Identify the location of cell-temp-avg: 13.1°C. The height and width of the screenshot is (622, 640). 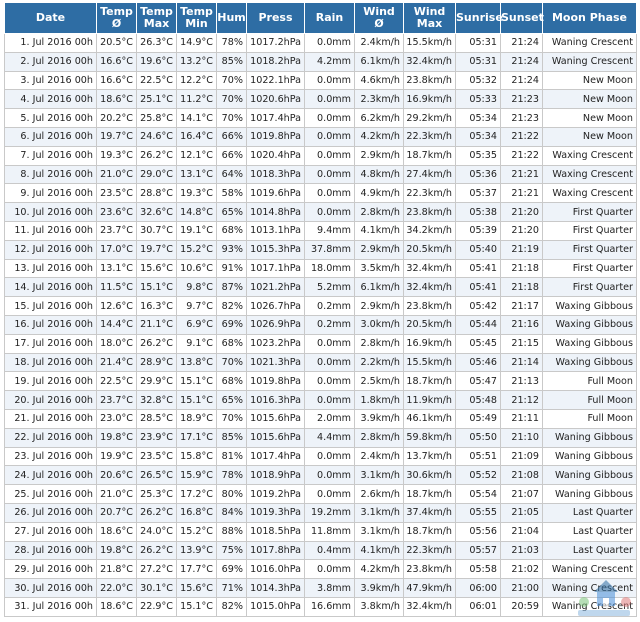
(116, 268).